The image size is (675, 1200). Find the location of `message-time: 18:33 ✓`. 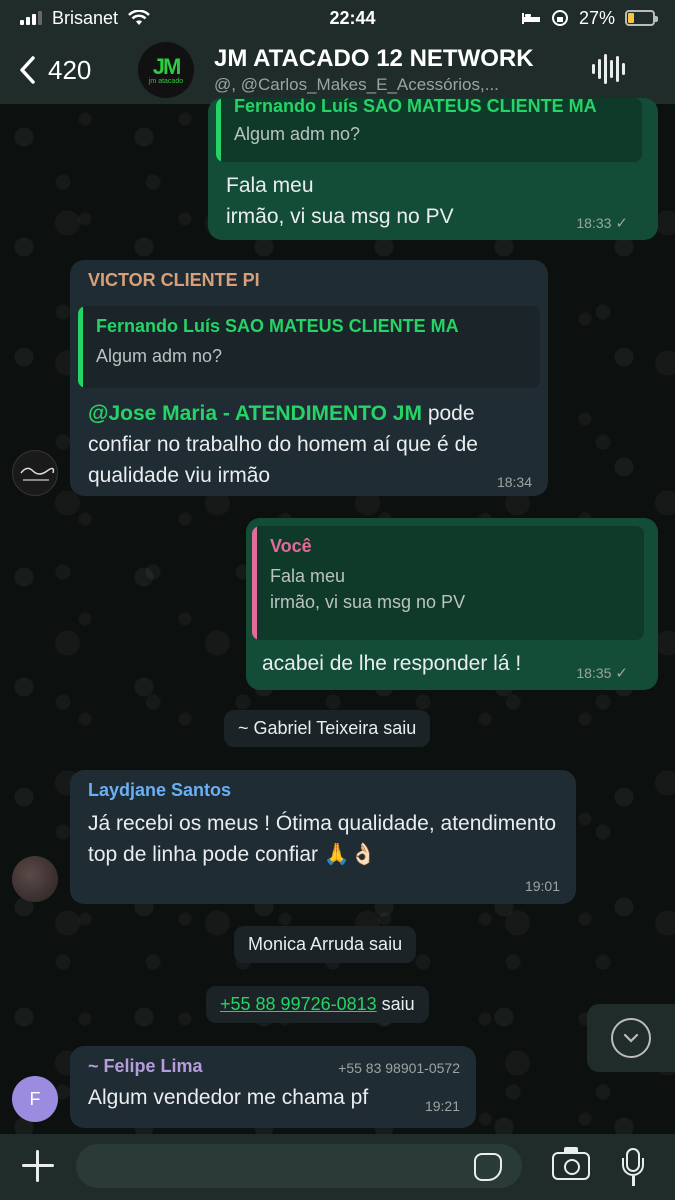

message-time: 18:33 ✓ is located at coordinates (602, 223).